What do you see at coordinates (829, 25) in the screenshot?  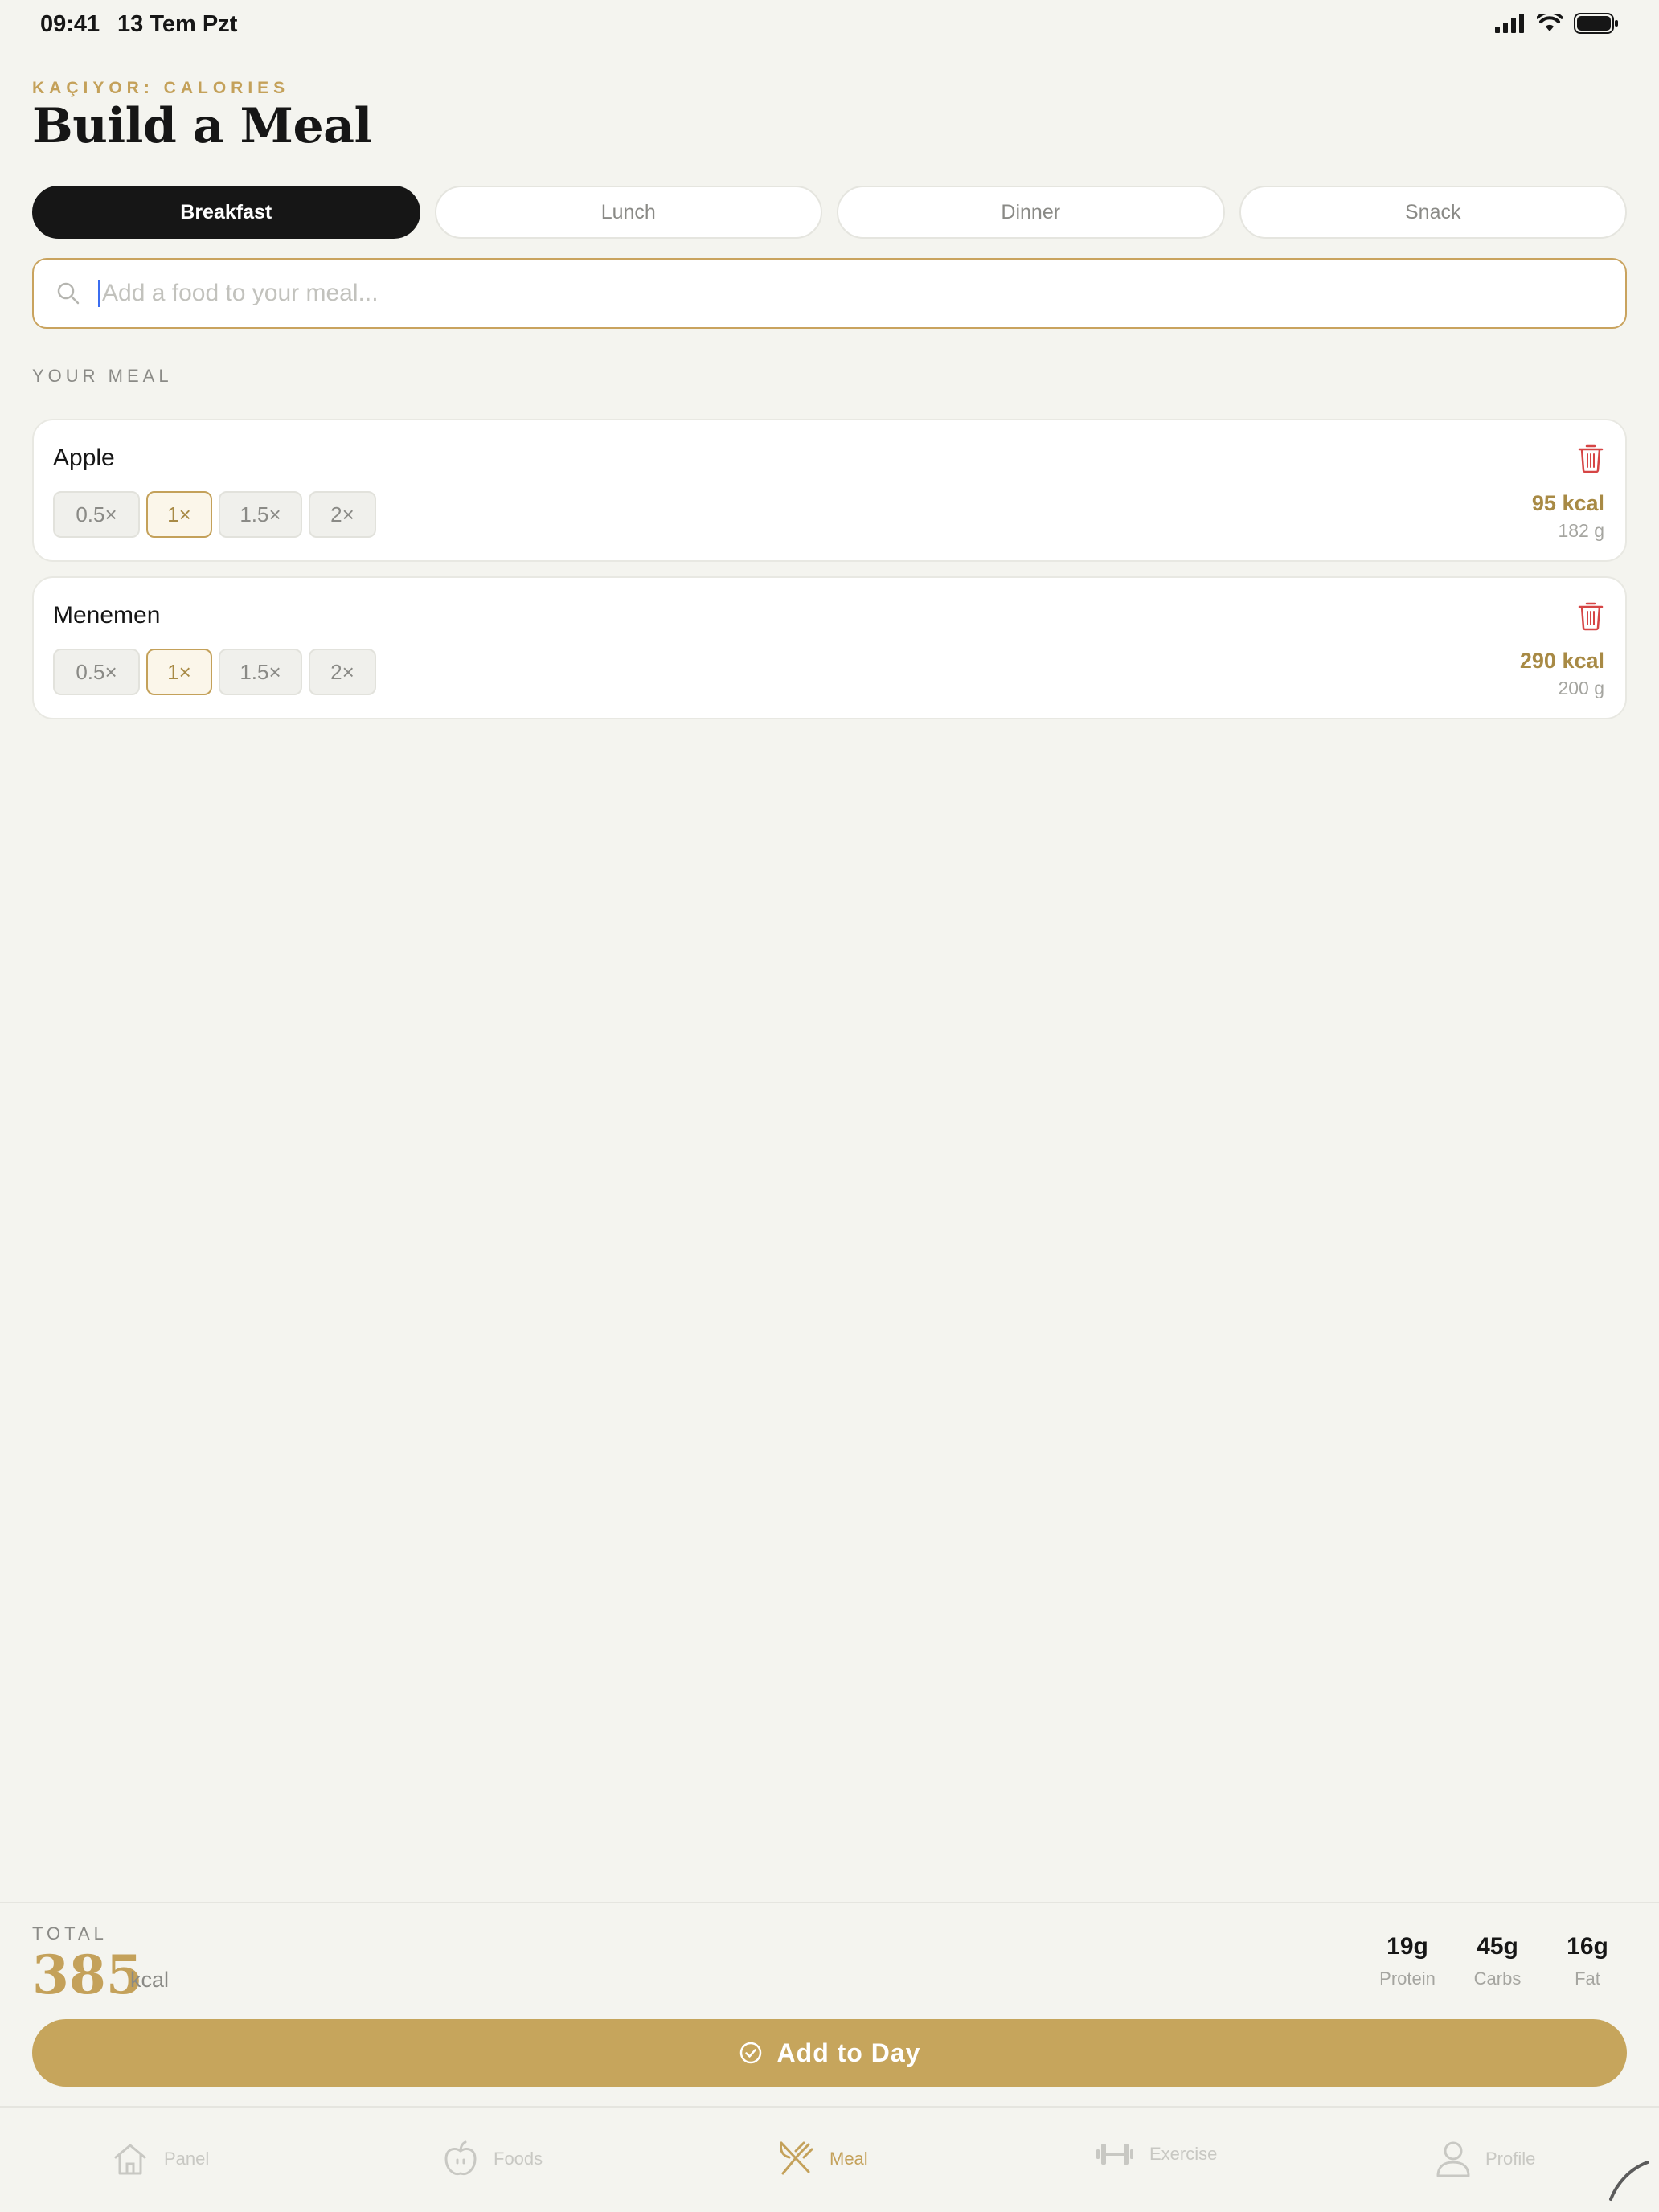 I see `status-bar: 09:41 13 Tem Pzt` at bounding box center [829, 25].